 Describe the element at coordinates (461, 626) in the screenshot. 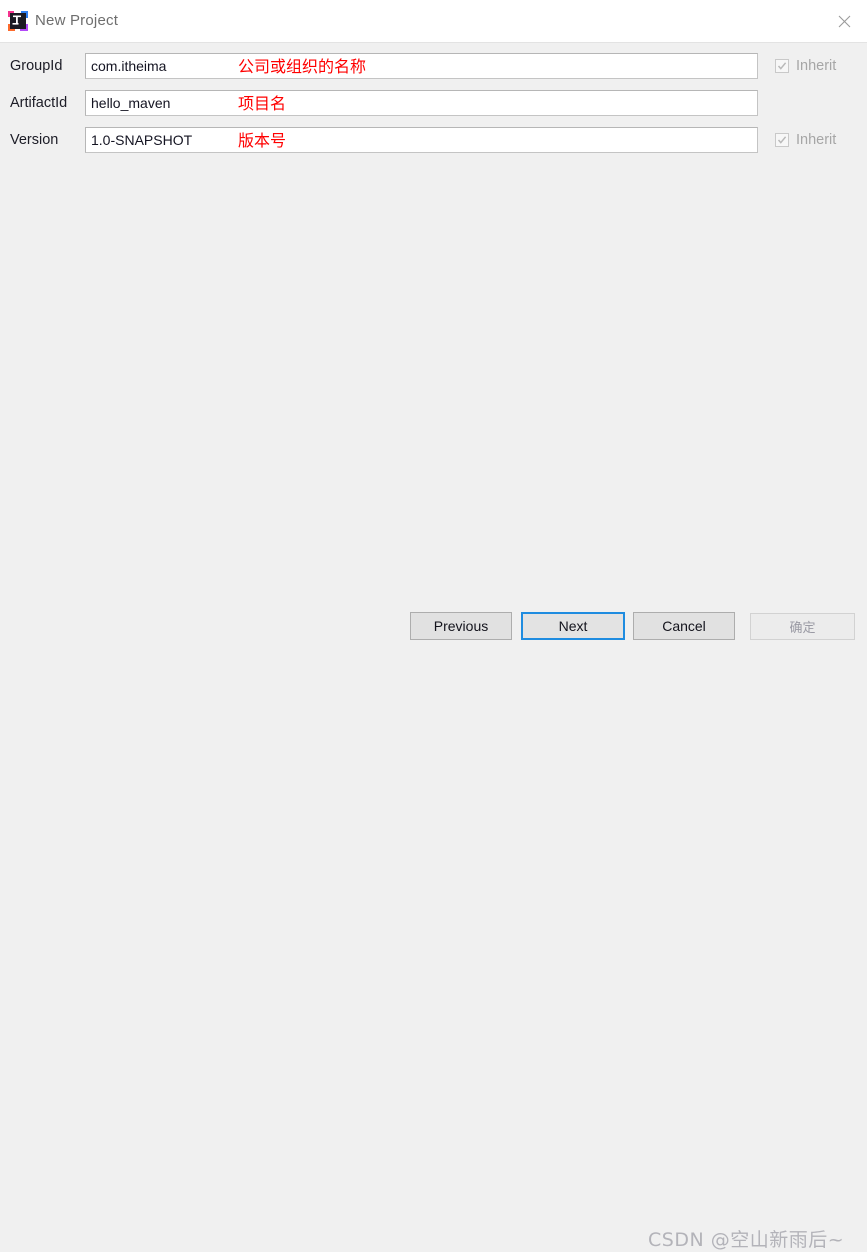

I see `previous-button: Previous` at that location.